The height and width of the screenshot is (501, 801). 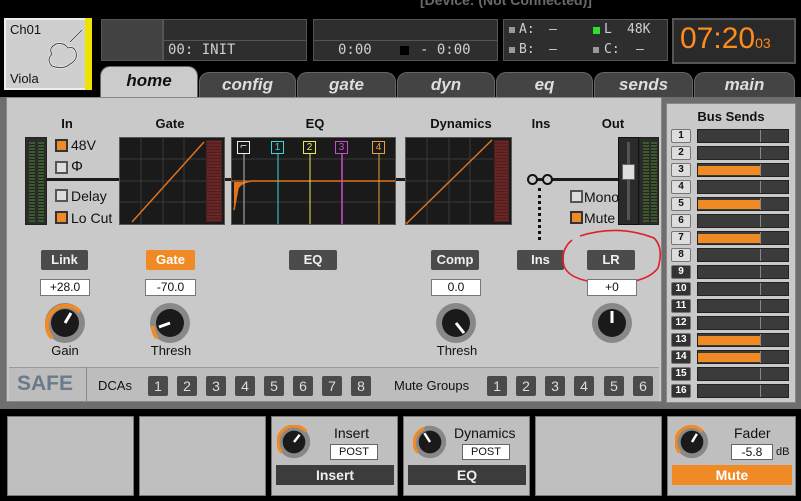 What do you see at coordinates (681, 221) in the screenshot?
I see `bus-send-number: 6` at bounding box center [681, 221].